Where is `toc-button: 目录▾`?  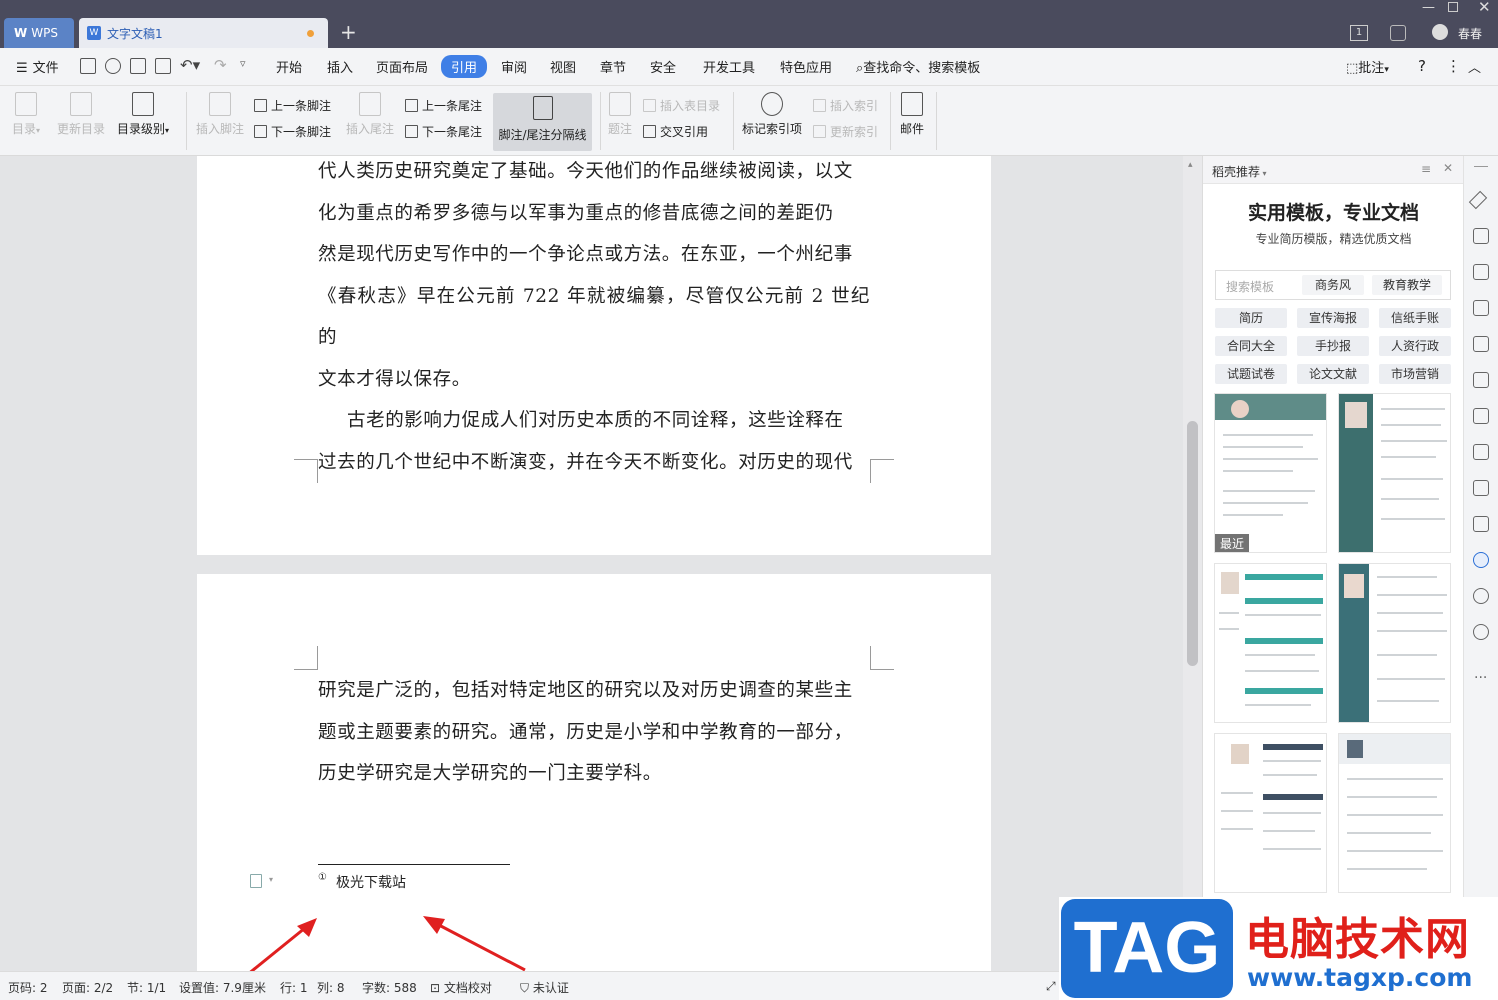
toc-button: 目录▾ is located at coordinates (26, 114).